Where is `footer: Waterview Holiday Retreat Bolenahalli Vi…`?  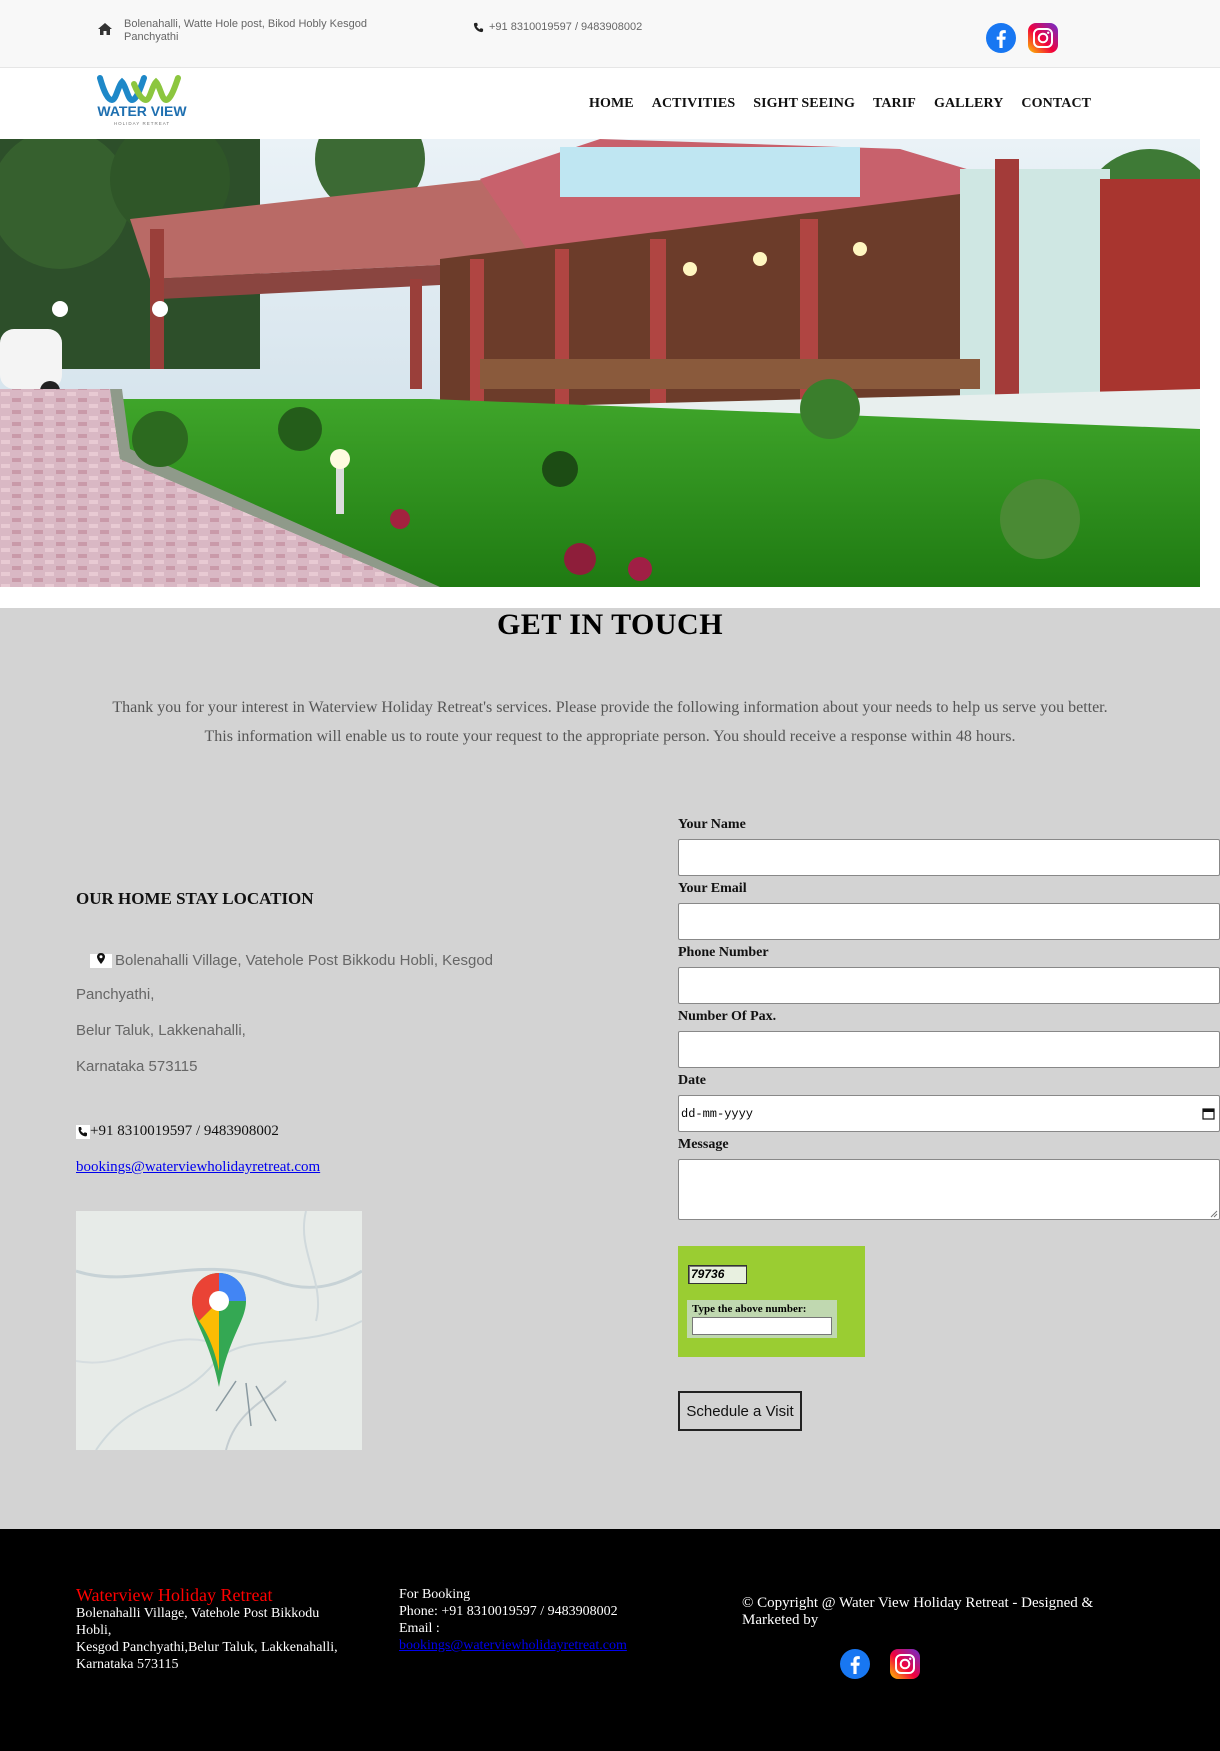 footer: Waterview Holiday Retreat Bolenahalli Vi… is located at coordinates (610, 1640).